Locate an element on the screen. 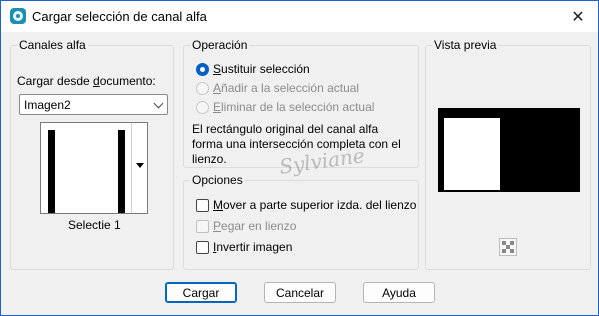  chevron-down-icon is located at coordinates (158, 103).